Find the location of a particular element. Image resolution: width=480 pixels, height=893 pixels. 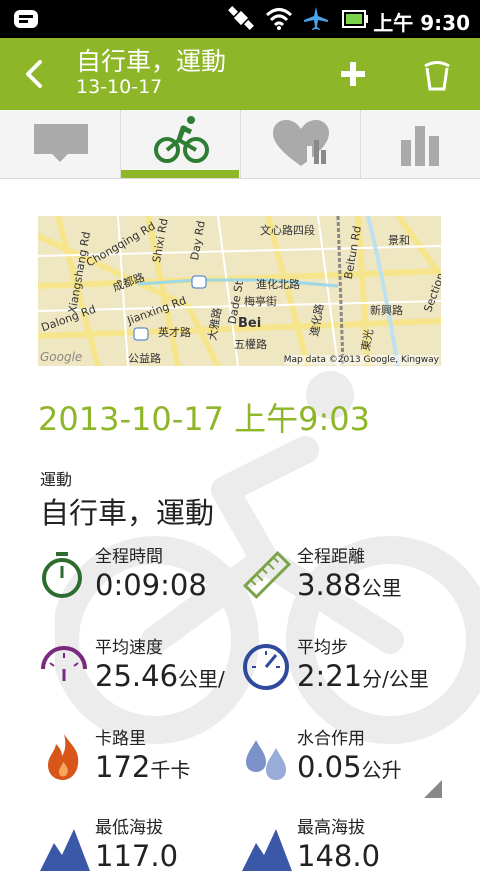

selected-tab-indicator is located at coordinates (180, 174).